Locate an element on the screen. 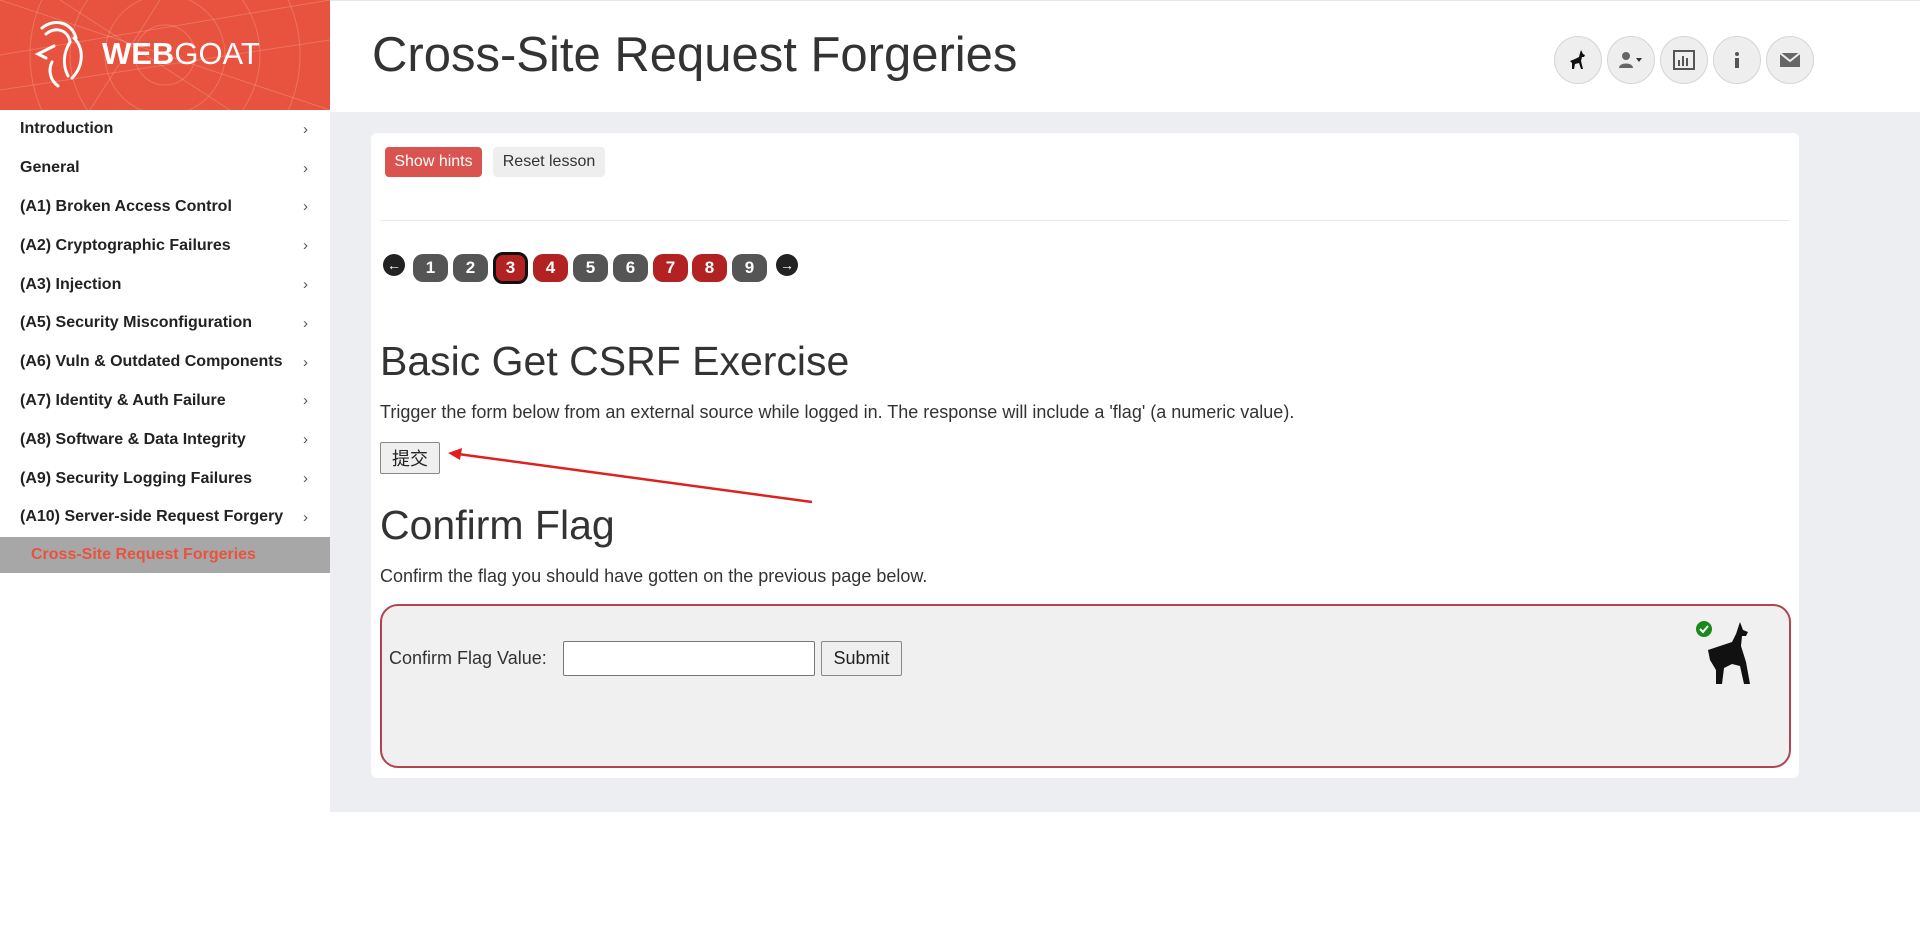 The image size is (1920, 942). menu-item-a9: (A9) Security Logging Failures › is located at coordinates (165, 478).